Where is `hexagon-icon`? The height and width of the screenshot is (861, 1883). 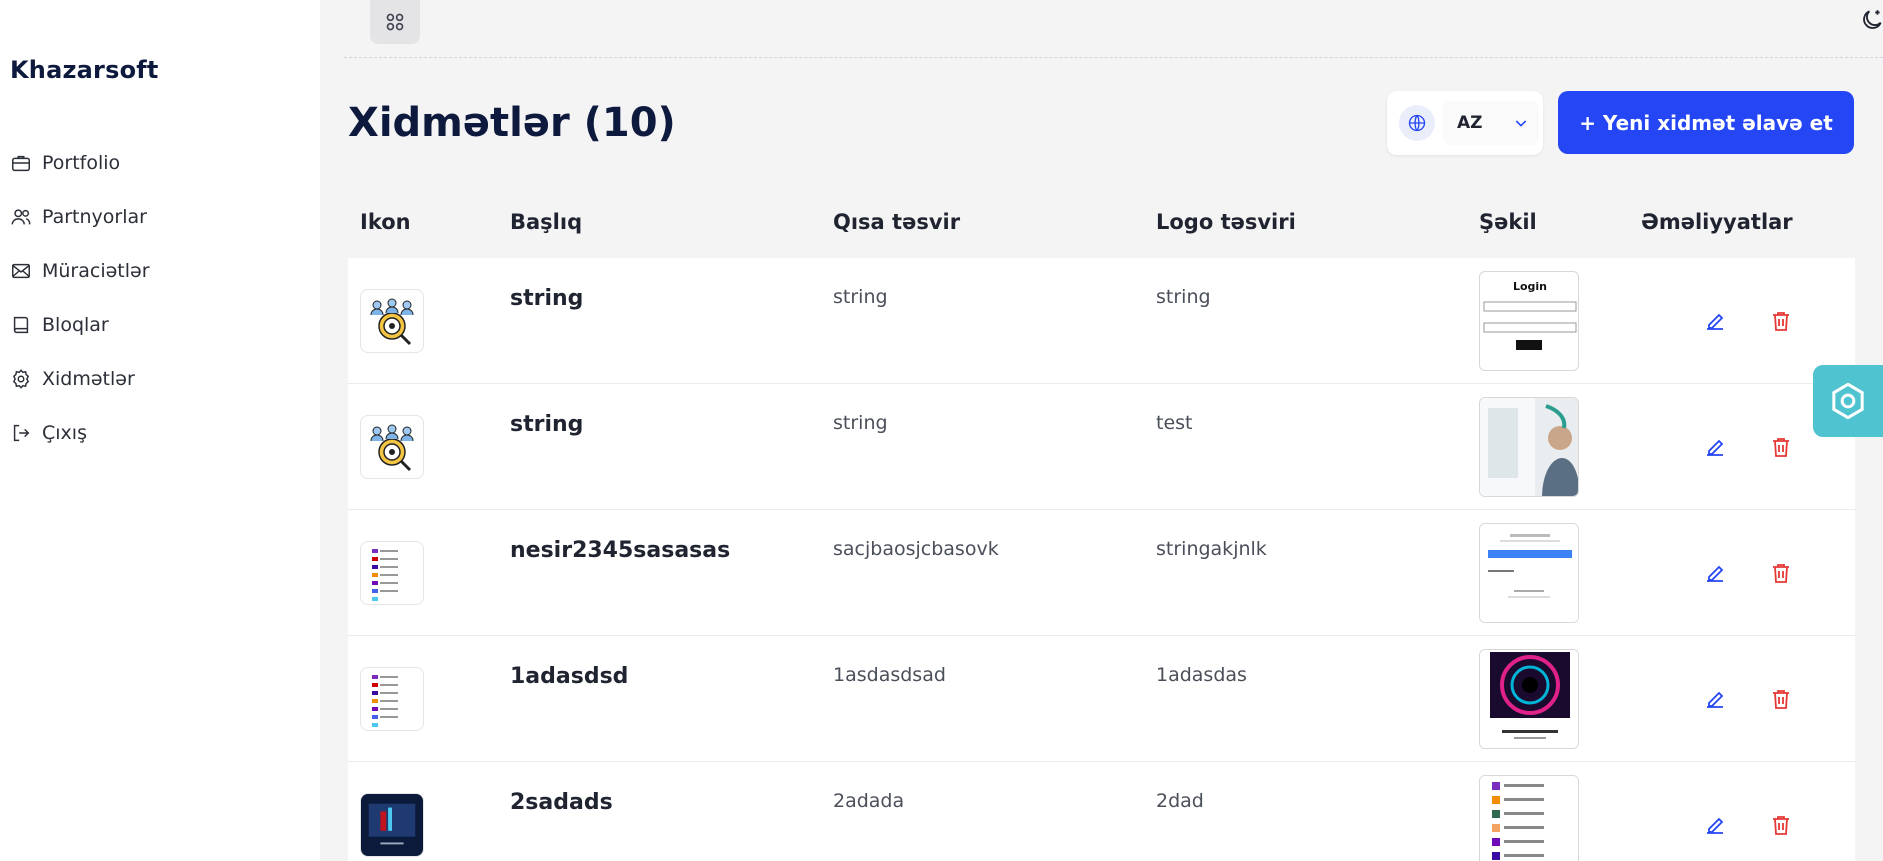 hexagon-icon is located at coordinates (1848, 401).